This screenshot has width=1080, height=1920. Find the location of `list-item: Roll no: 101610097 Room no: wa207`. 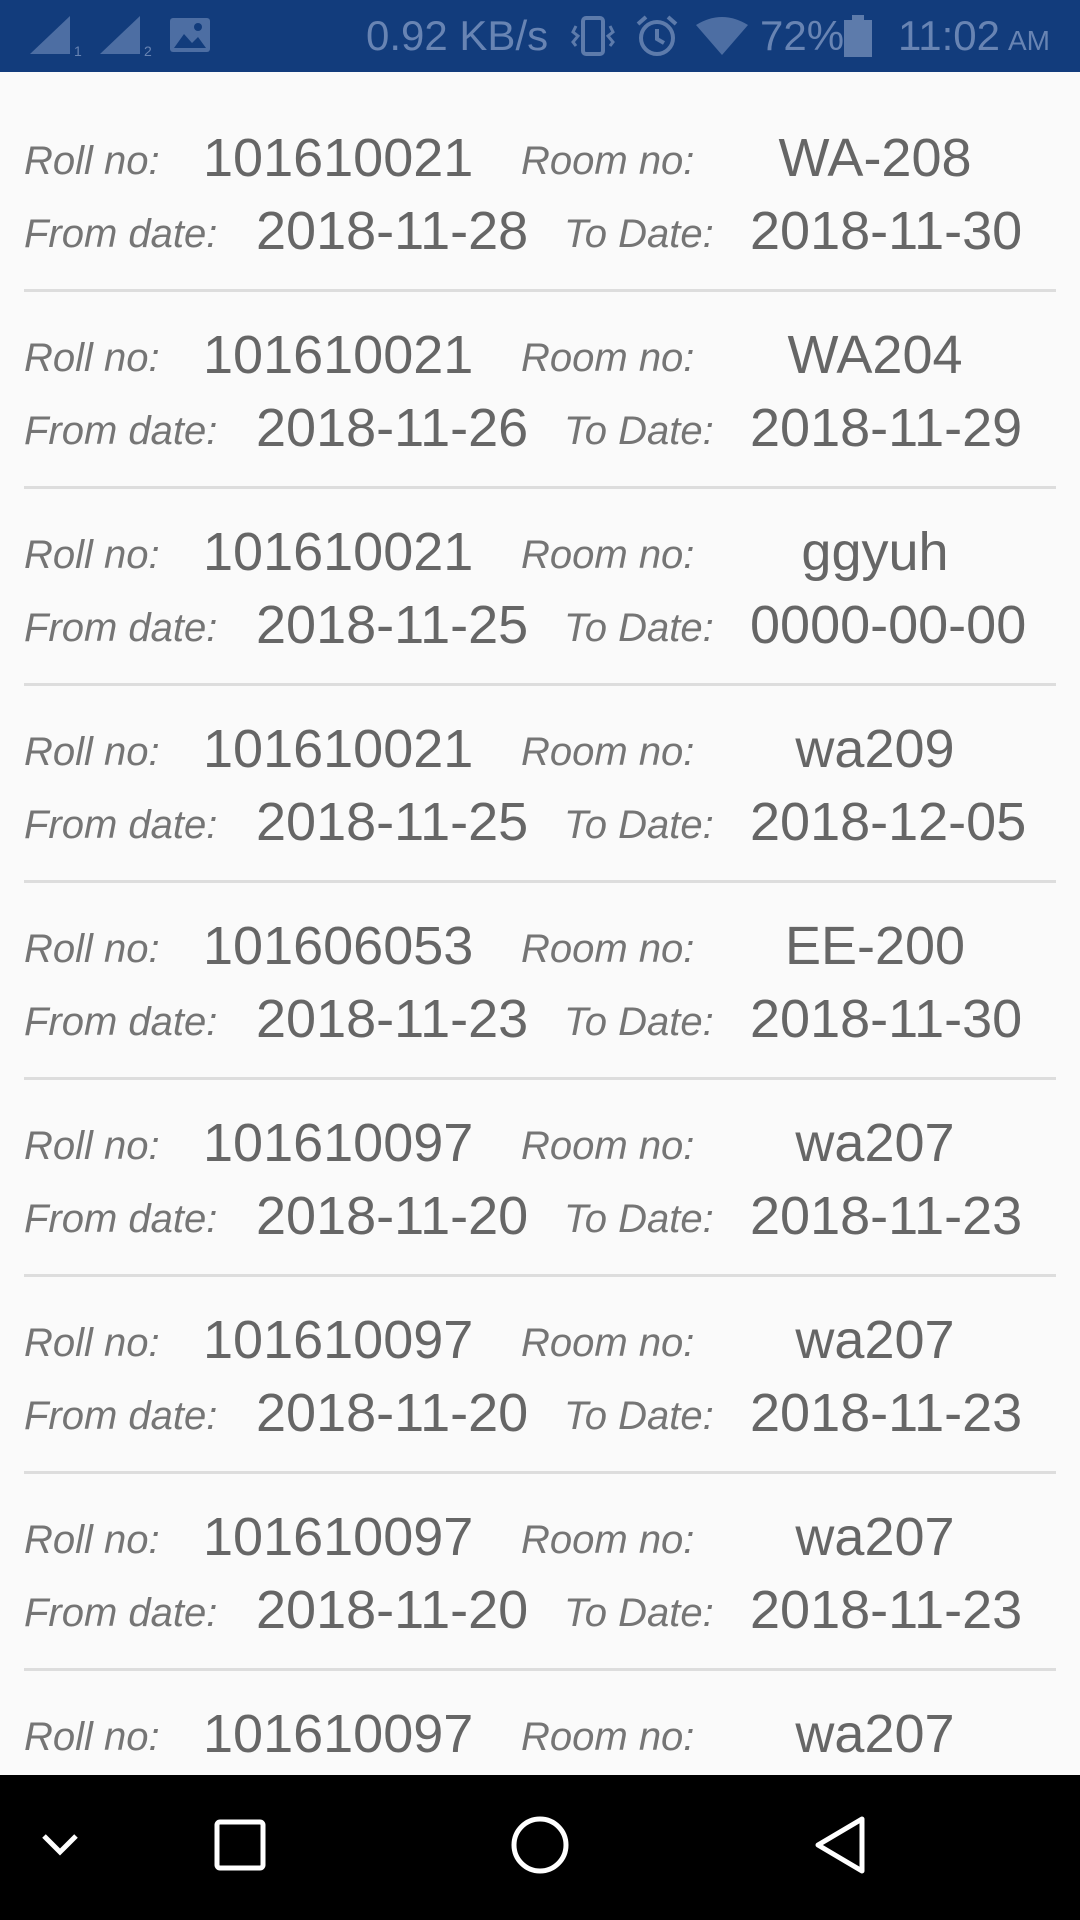

list-item: Roll no: 101610097 Room no: wa207 is located at coordinates (540, 1724).